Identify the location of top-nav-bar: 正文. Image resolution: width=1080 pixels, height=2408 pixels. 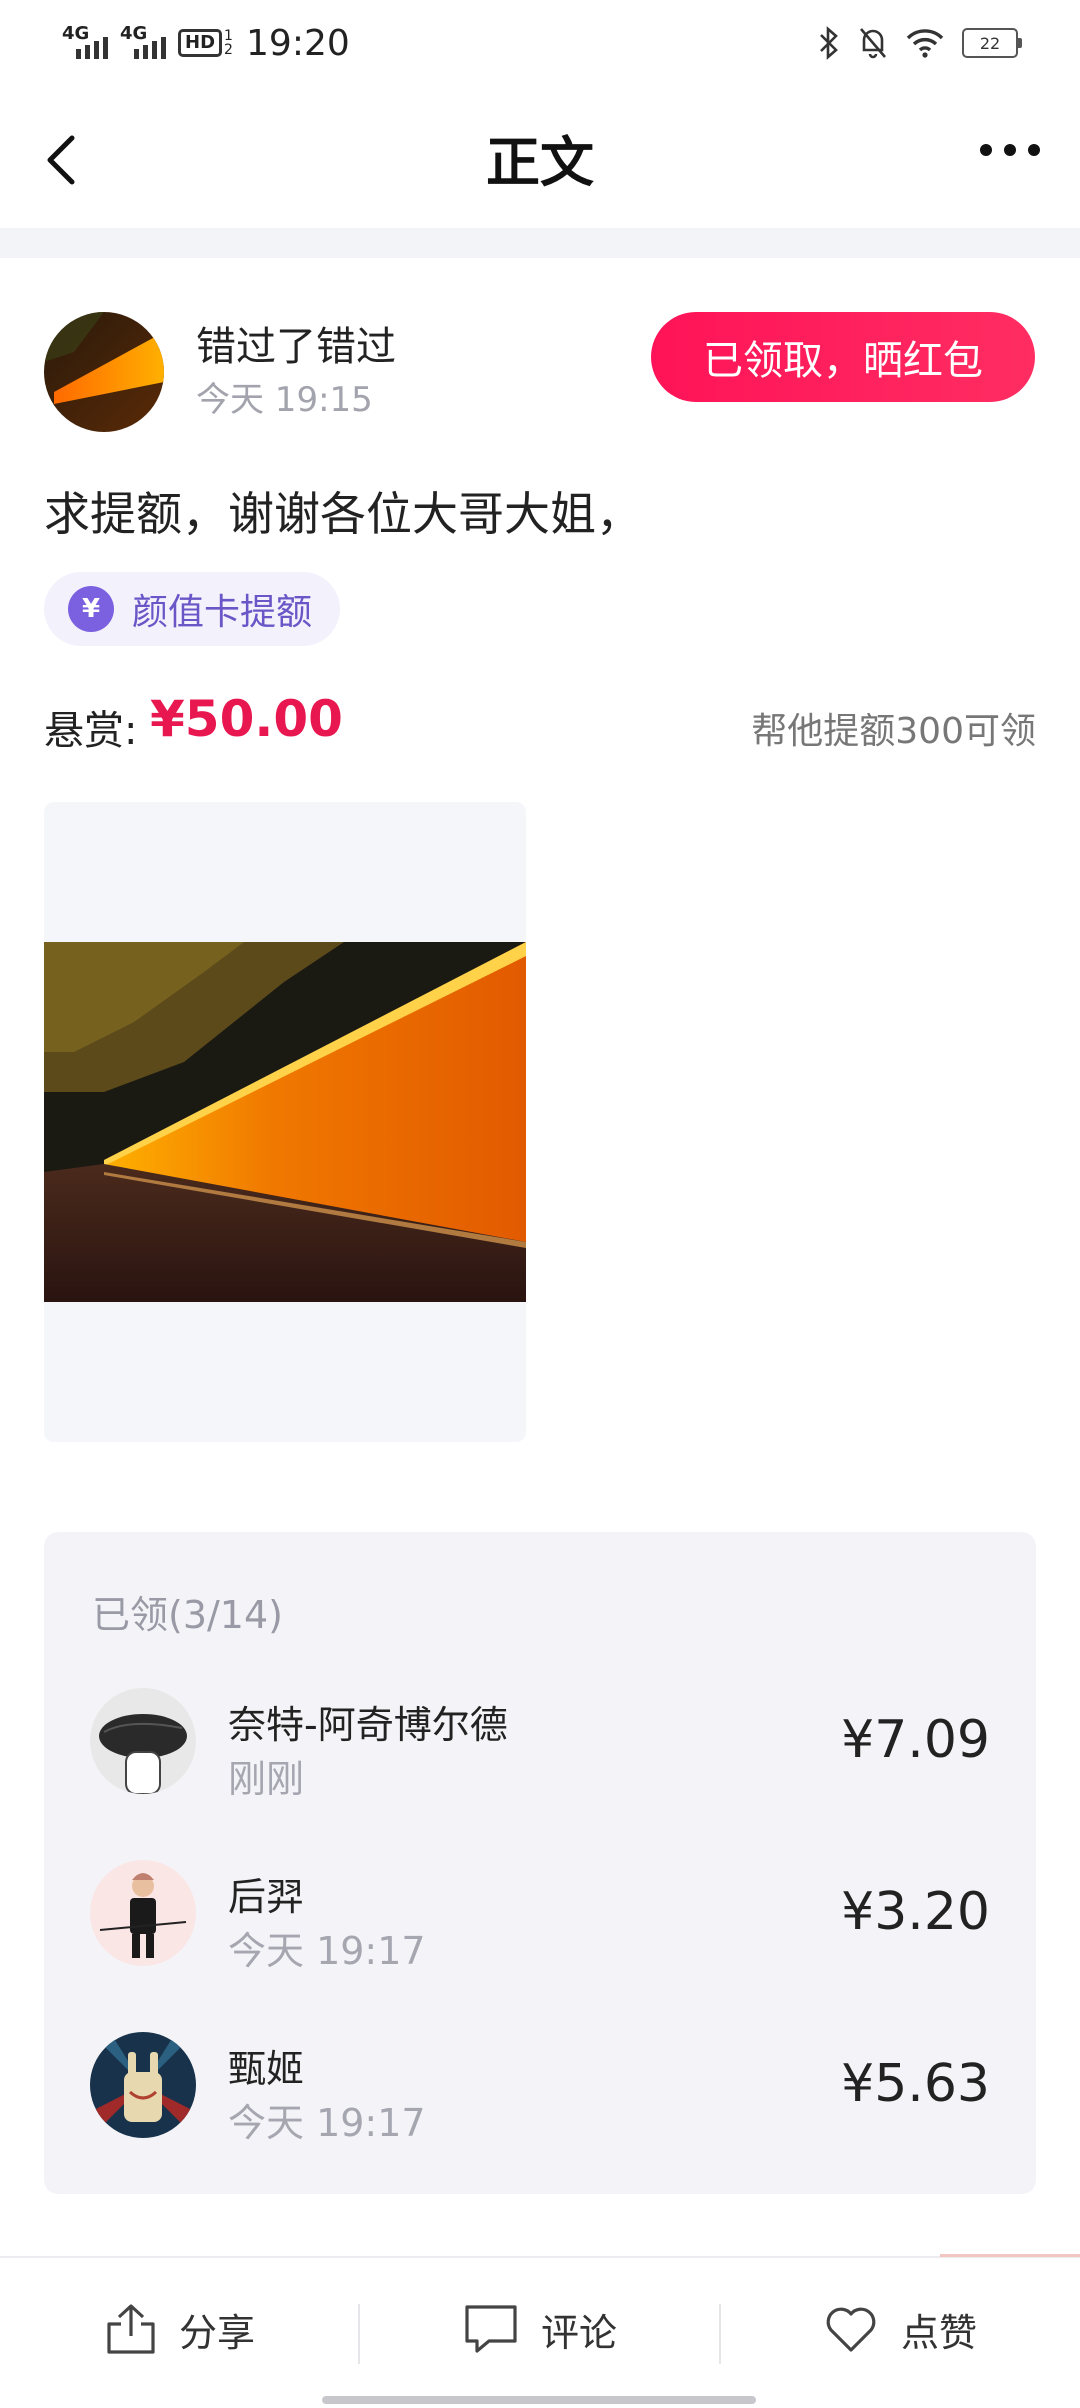
(540, 157).